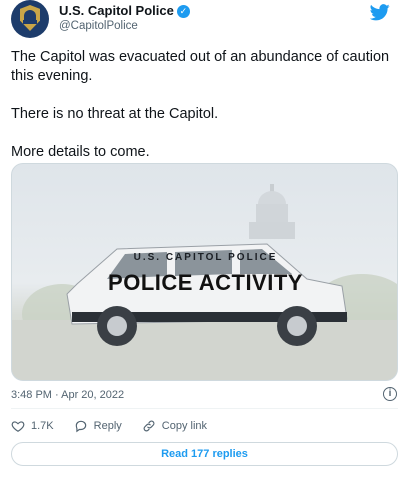 This screenshot has height=477, width=409. I want to click on tweet-timestamp: 3:48 PM · Apr 20, 2022, so click(67, 395).